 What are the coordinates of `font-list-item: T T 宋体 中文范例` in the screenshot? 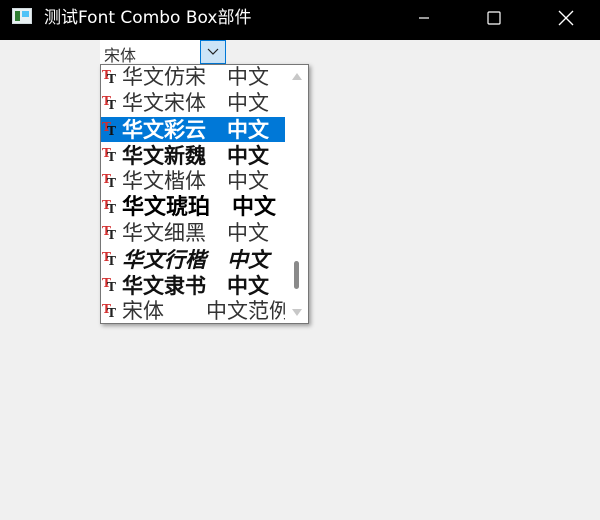 It's located at (193, 311).